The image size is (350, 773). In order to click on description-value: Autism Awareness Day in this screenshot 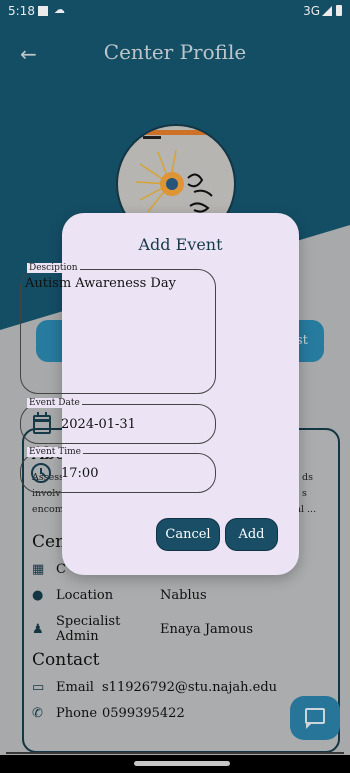, I will do `click(100, 283)`.